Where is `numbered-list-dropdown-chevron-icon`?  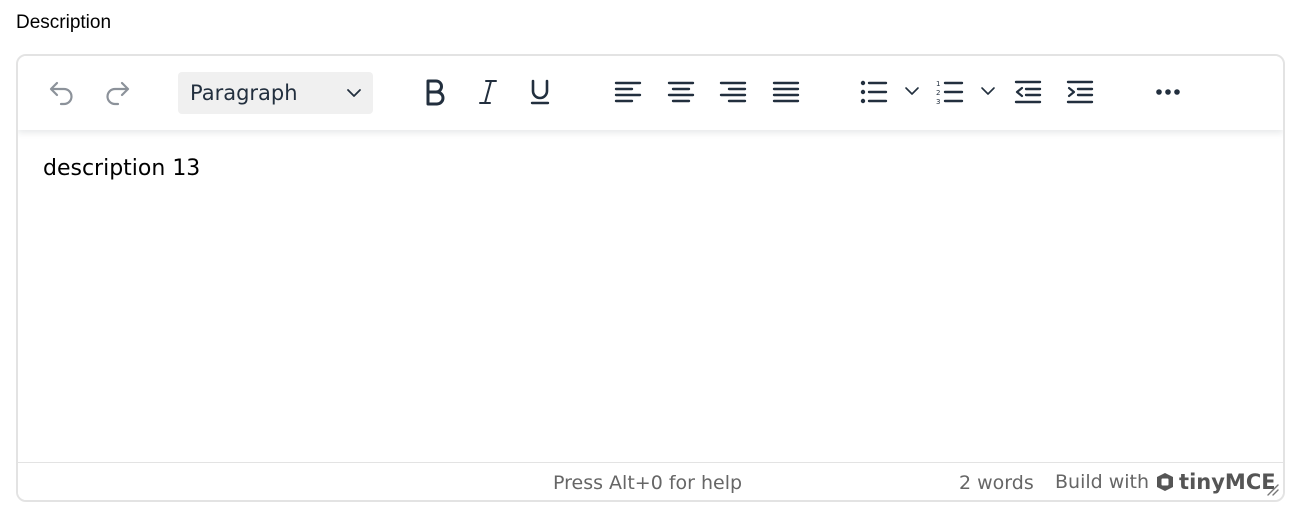 numbered-list-dropdown-chevron-icon is located at coordinates (988, 92).